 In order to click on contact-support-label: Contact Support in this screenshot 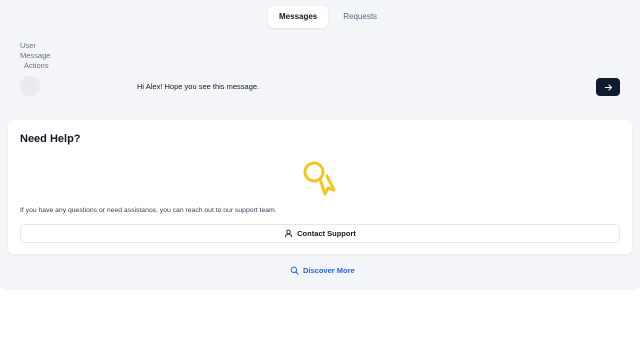, I will do `click(326, 233)`.